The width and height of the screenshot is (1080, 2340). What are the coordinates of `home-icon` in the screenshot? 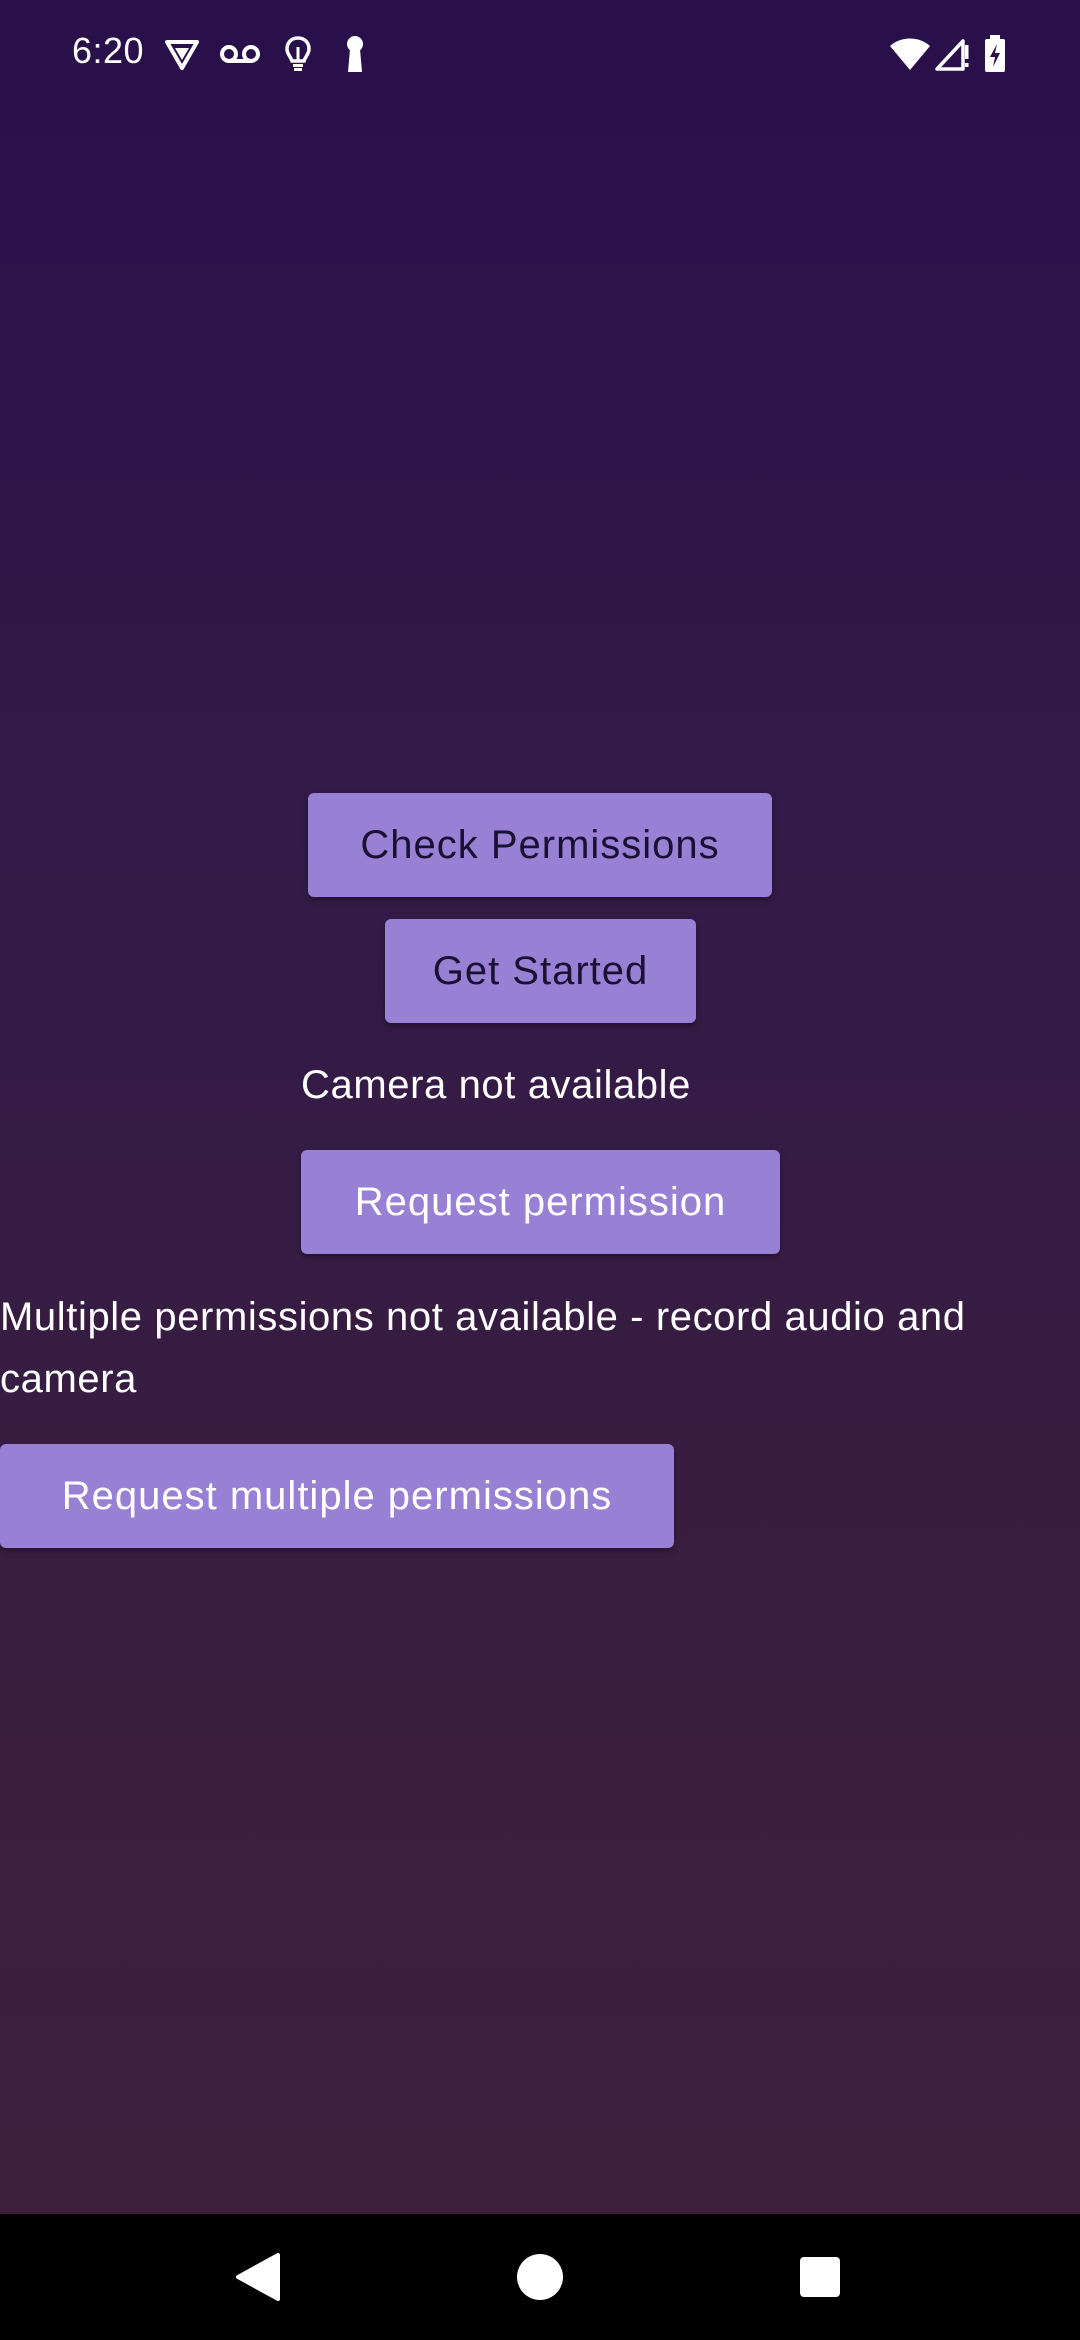 It's located at (540, 2277).